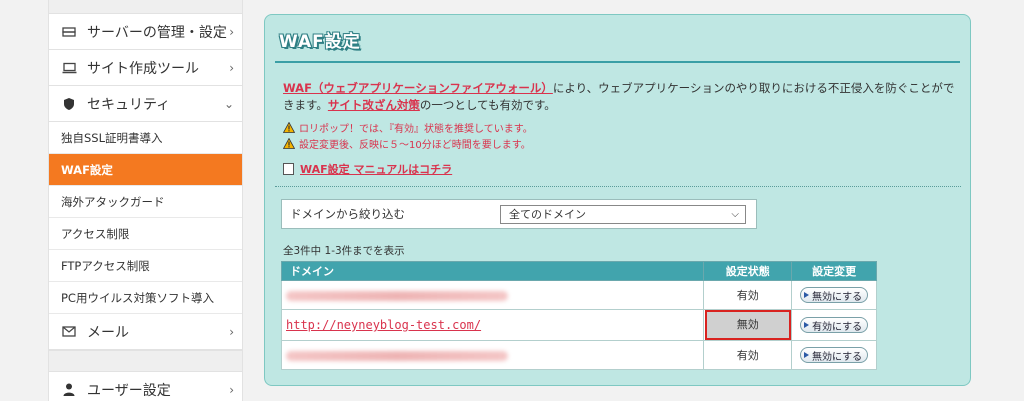  What do you see at coordinates (383, 325) in the screenshot?
I see `domain-link: http://neyneyblog-test.com/` at bounding box center [383, 325].